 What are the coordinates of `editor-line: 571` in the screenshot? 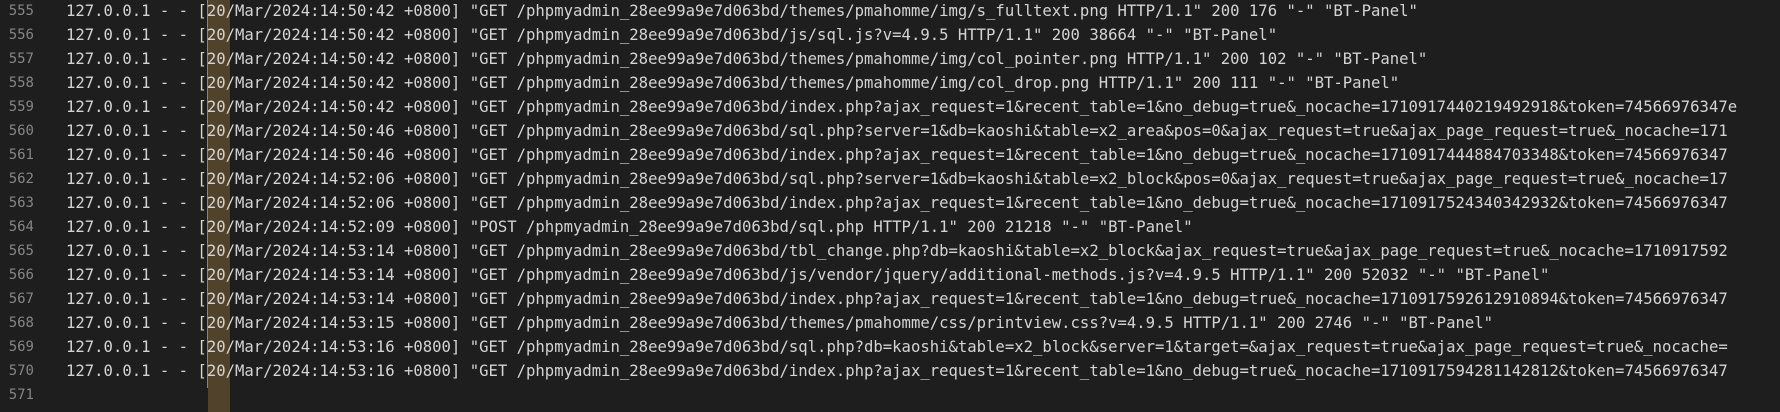 It's located at (890, 395).